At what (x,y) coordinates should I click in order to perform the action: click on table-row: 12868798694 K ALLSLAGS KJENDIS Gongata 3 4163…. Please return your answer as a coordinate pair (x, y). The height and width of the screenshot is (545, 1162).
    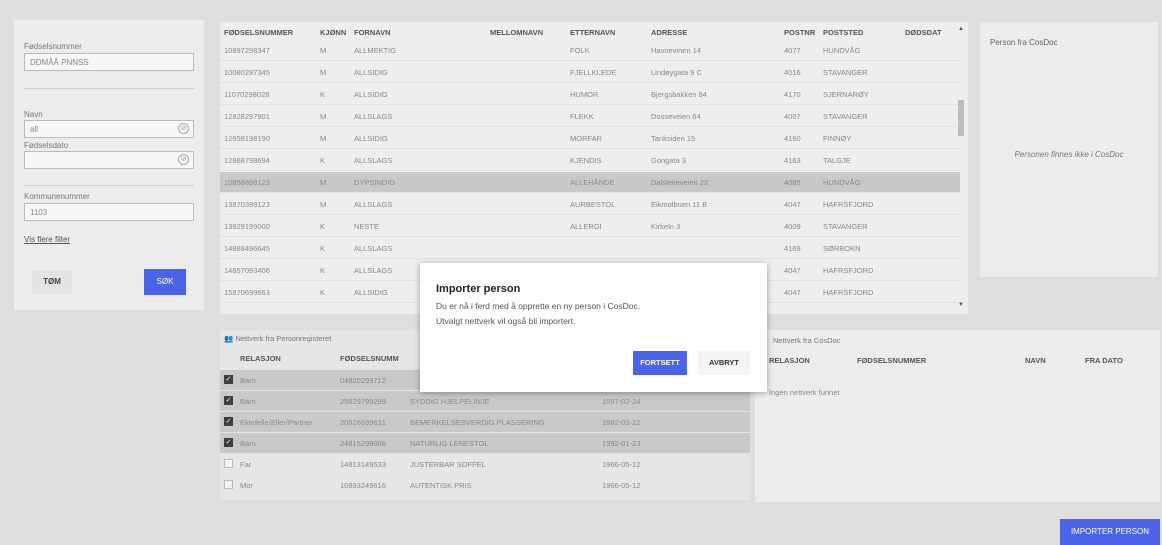
    Looking at the image, I should click on (590, 160).